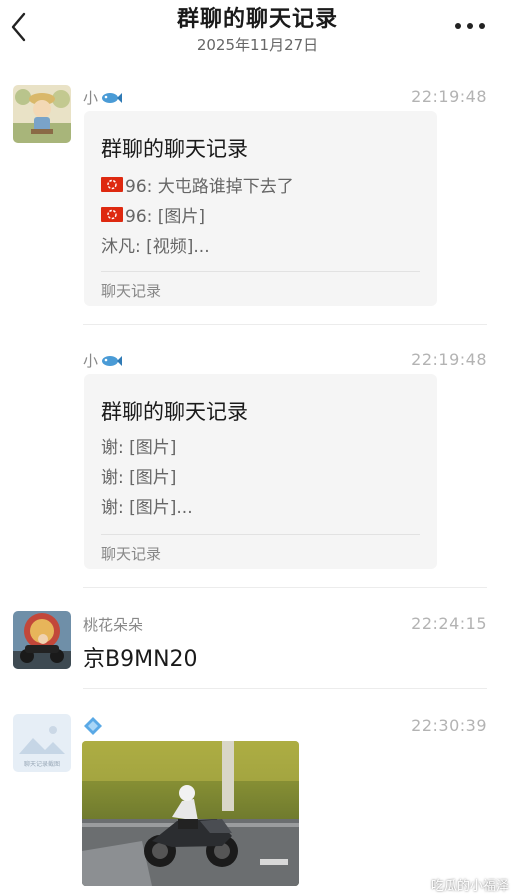 The height and width of the screenshot is (896, 515). What do you see at coordinates (42, 764) in the screenshot?
I see `svg-text: 聊天记录截图` at bounding box center [42, 764].